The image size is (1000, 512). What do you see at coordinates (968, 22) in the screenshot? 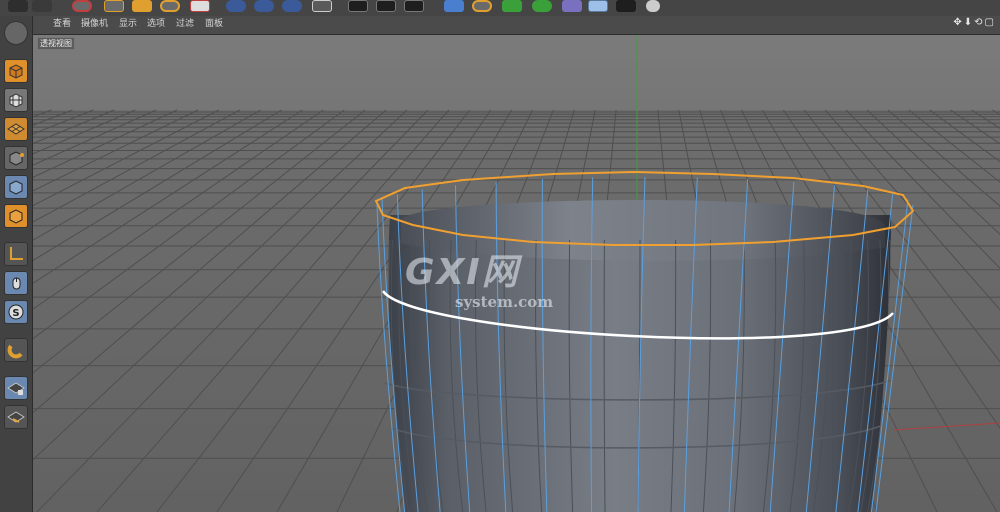
I see `dolly-icon: ⬇` at bounding box center [968, 22].